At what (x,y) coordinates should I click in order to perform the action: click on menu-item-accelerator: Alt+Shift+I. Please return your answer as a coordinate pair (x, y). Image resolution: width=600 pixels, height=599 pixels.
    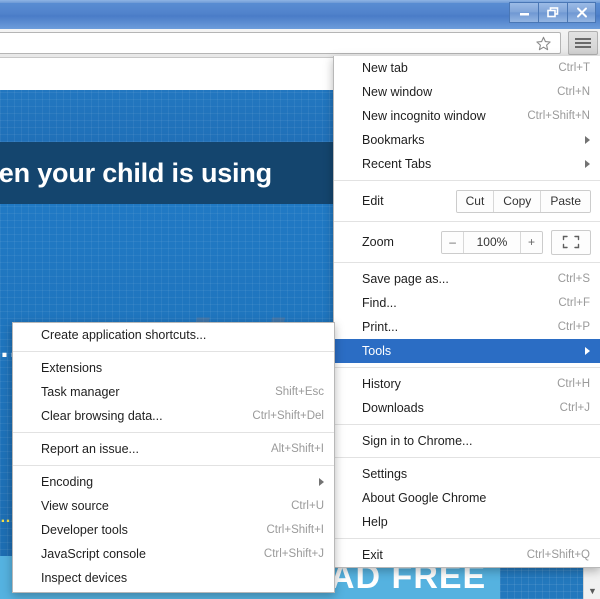
    Looking at the image, I should click on (297, 449).